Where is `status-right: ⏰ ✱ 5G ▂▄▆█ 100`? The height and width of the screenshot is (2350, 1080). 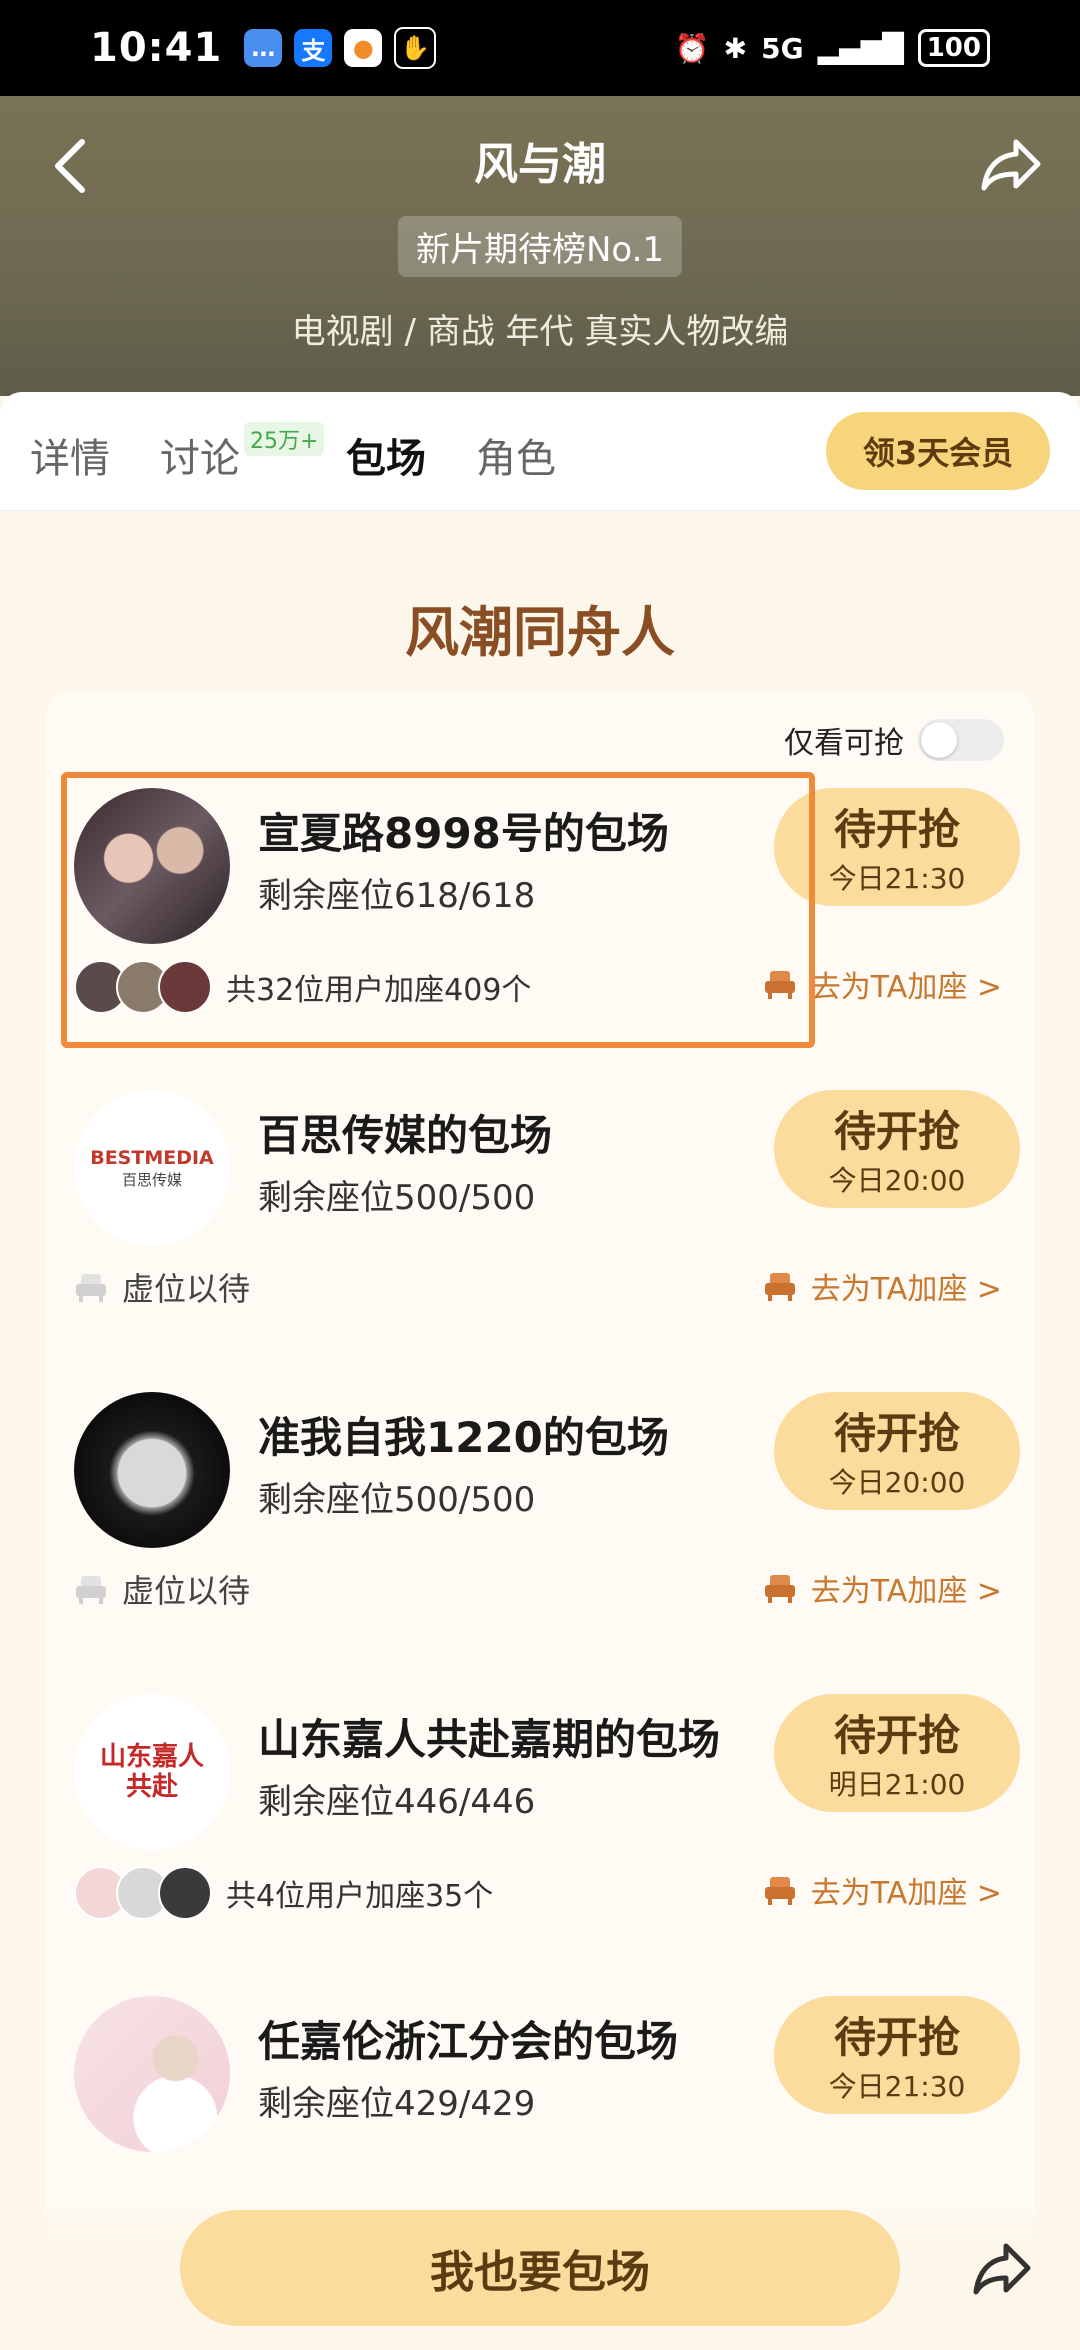
status-right: ⏰ ✱ 5G ▂▄▆█ 100 is located at coordinates (832, 48).